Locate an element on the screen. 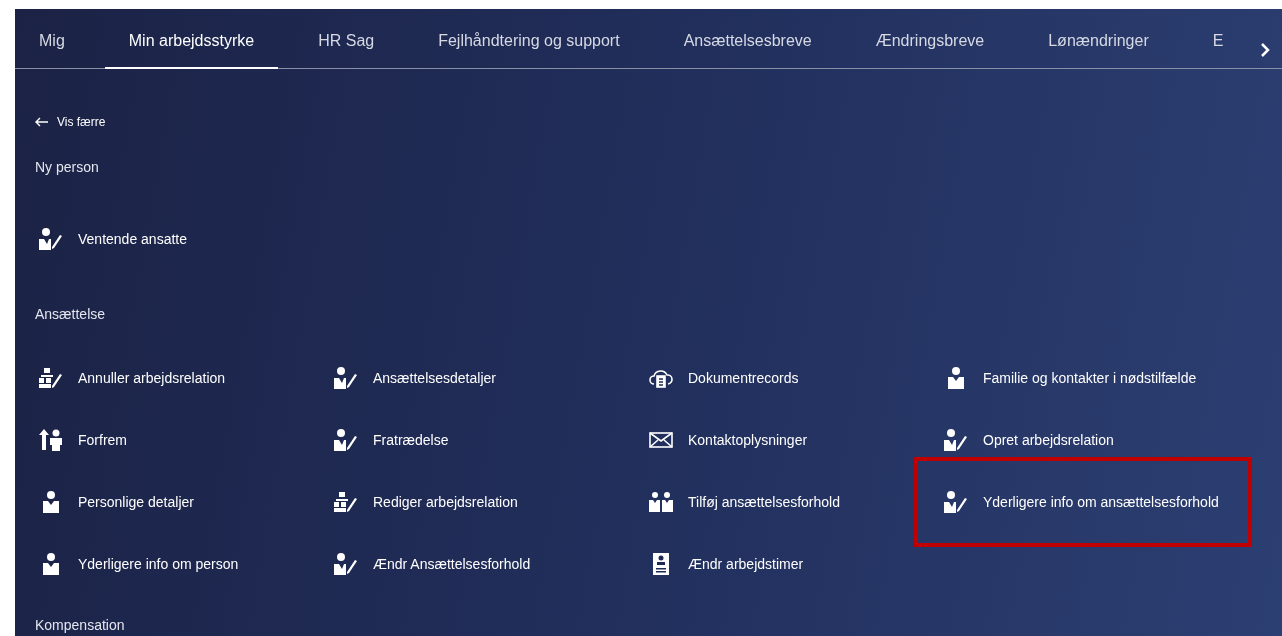 This screenshot has width=1282, height=636. menu-link-label: Rediger arbejdsrelation is located at coordinates (445, 502).